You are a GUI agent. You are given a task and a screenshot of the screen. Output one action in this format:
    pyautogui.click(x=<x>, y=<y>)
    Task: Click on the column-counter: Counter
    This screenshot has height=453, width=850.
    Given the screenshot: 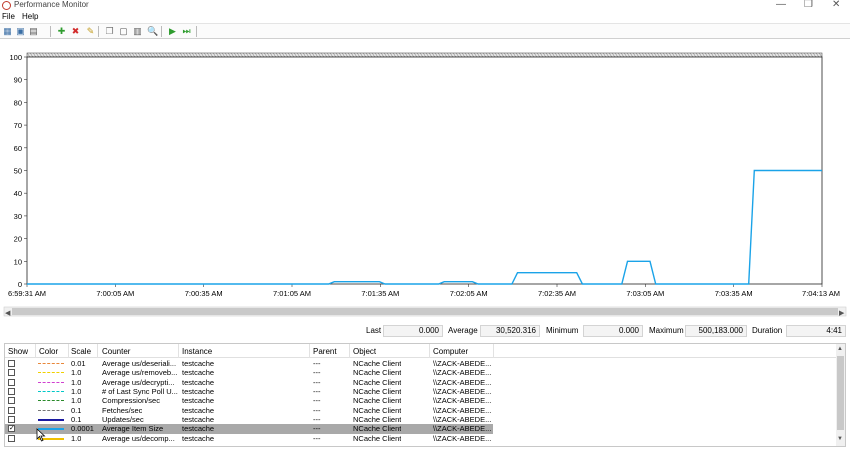 What is the action you would take?
    pyautogui.click(x=116, y=352)
    